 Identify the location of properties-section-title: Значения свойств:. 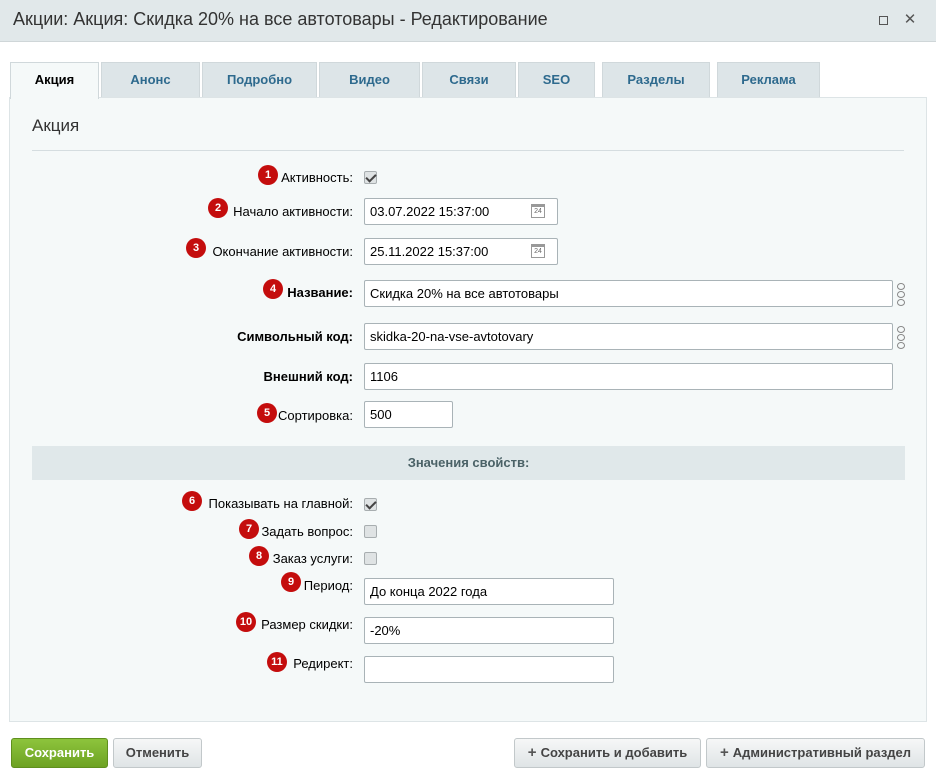
(468, 463).